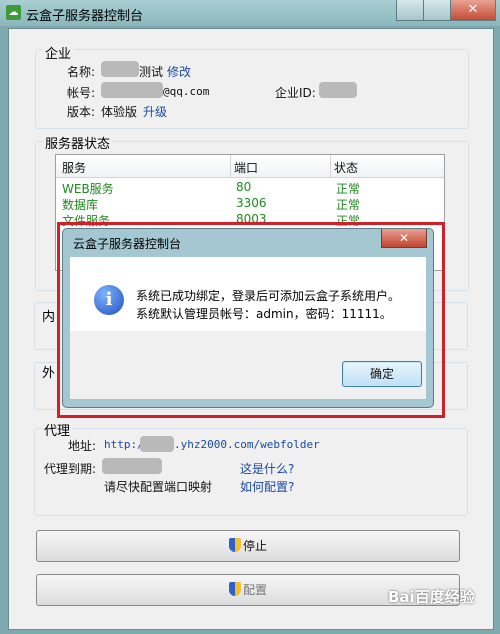 The image size is (500, 634). I want to click on title-bar: ☁ 云盒子服务器控制台 ✕, so click(250, 13).